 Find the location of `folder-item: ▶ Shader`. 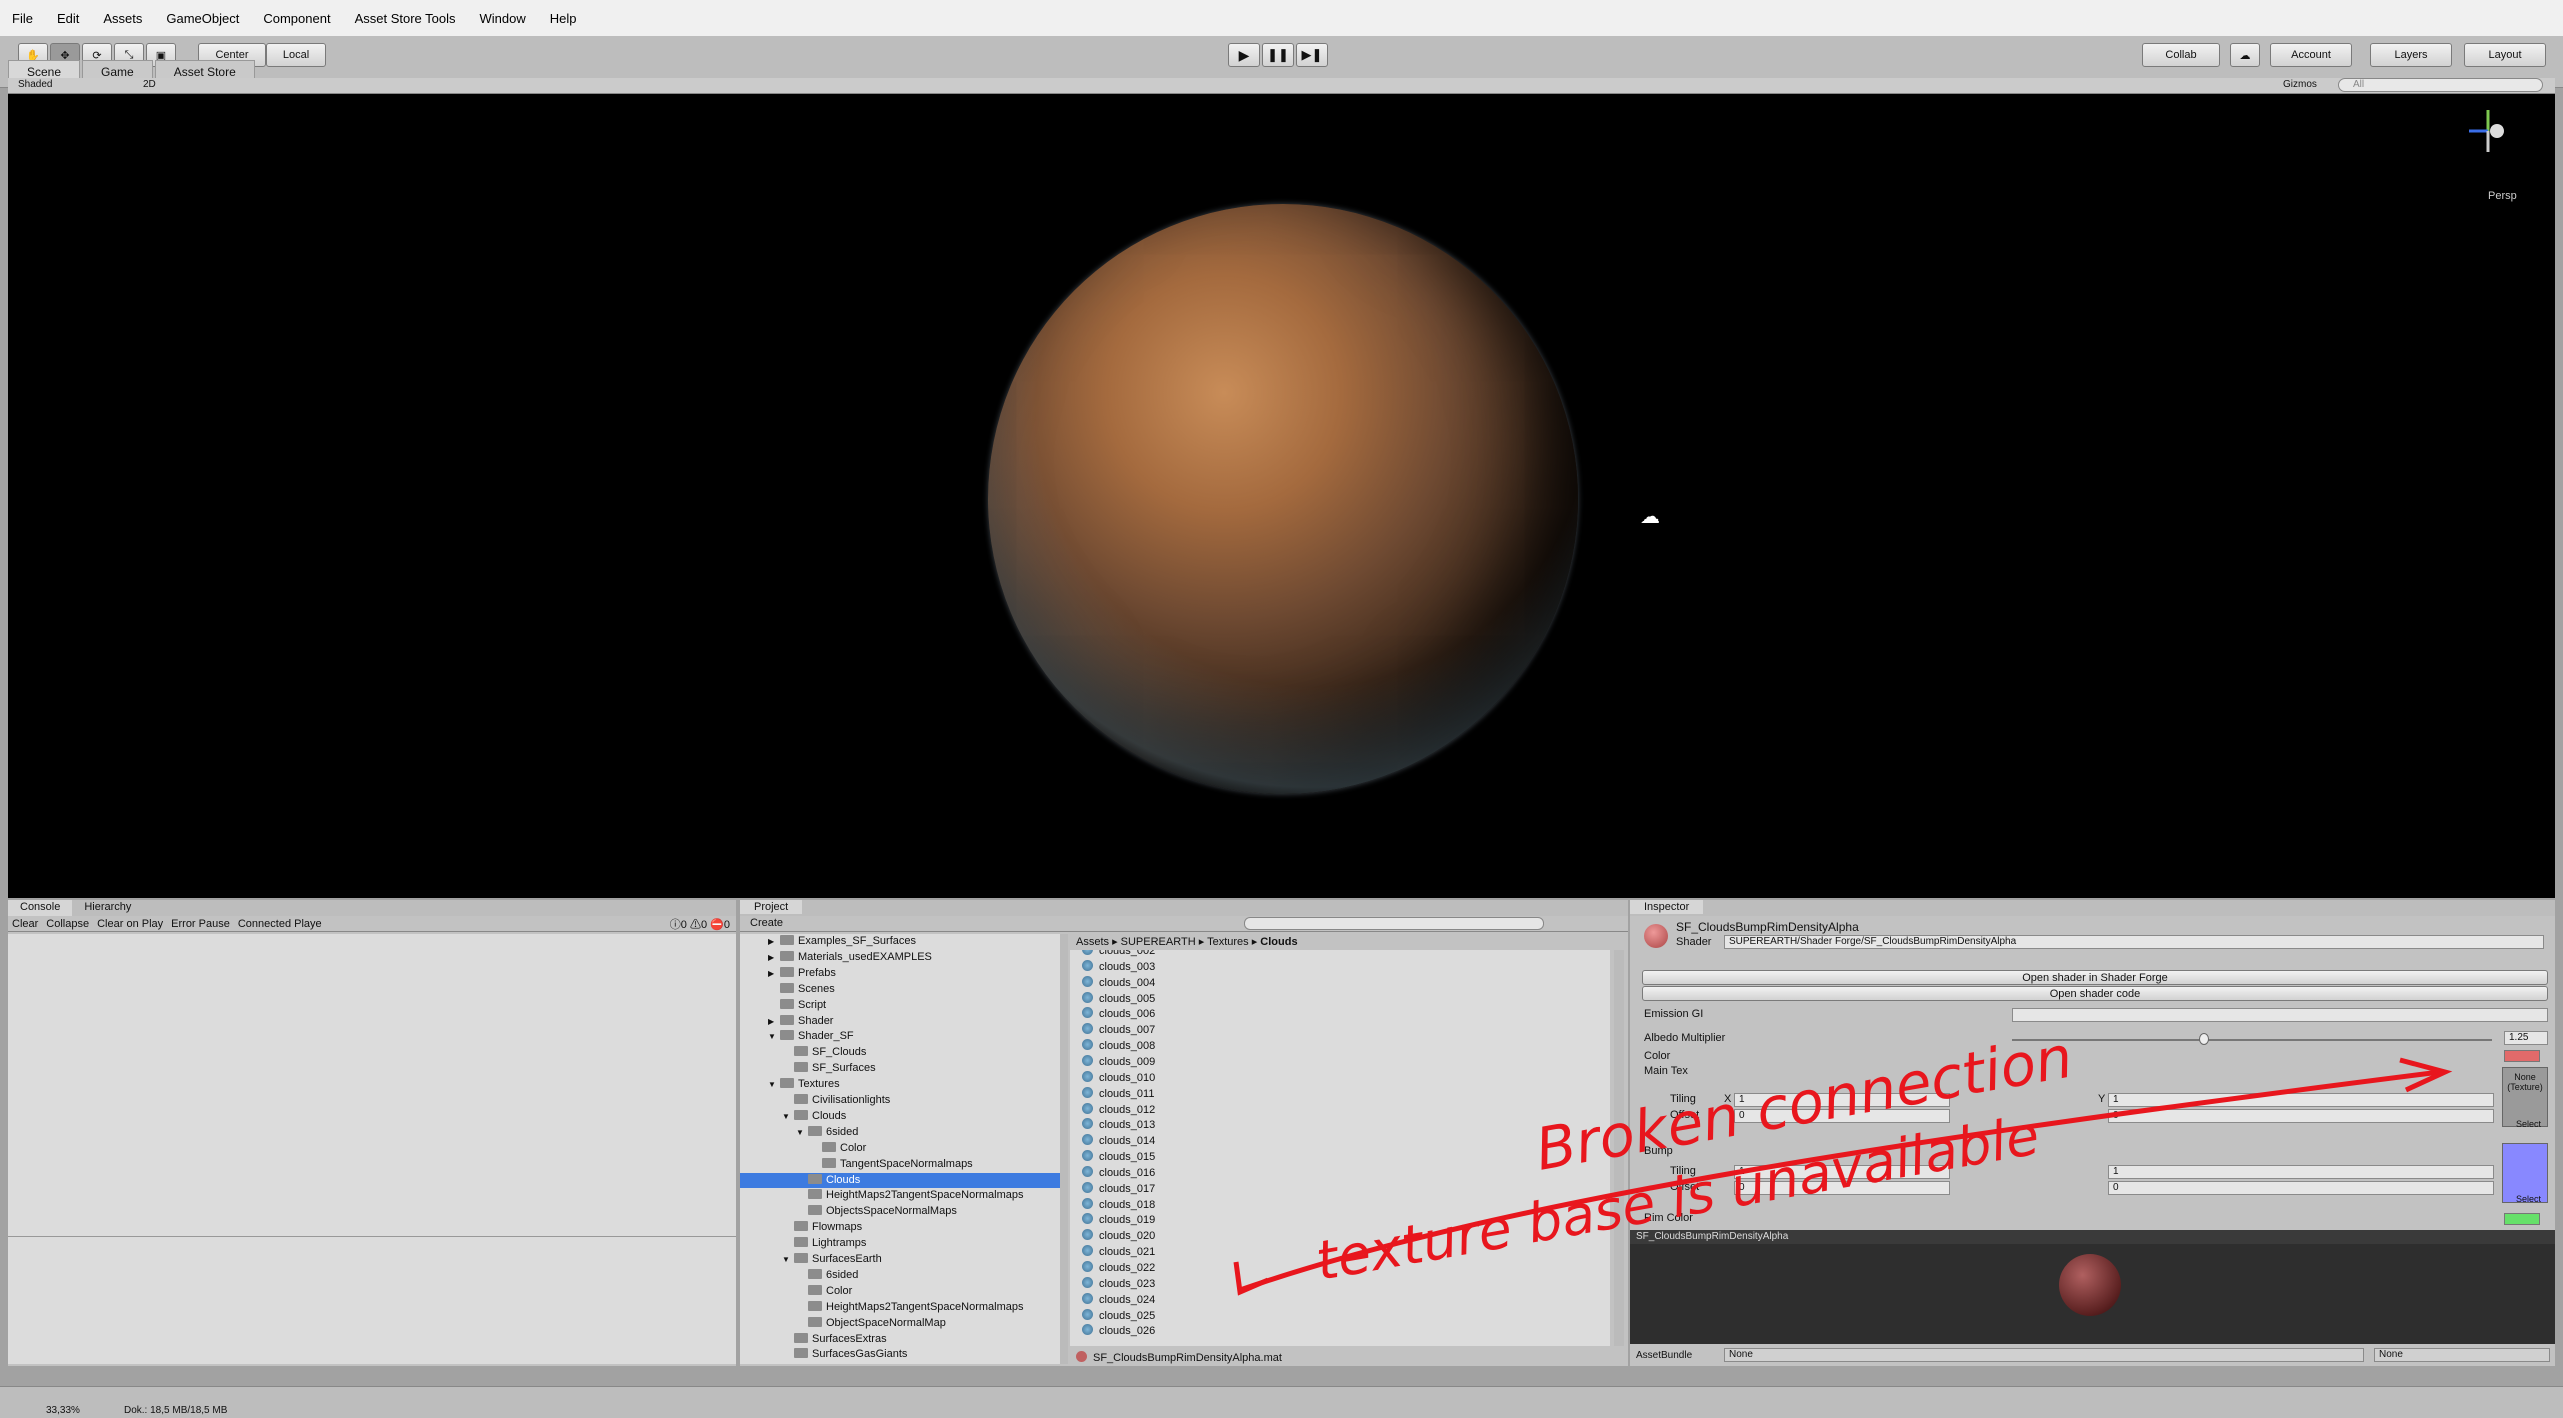

folder-item: ▶ Shader is located at coordinates (900, 1021).